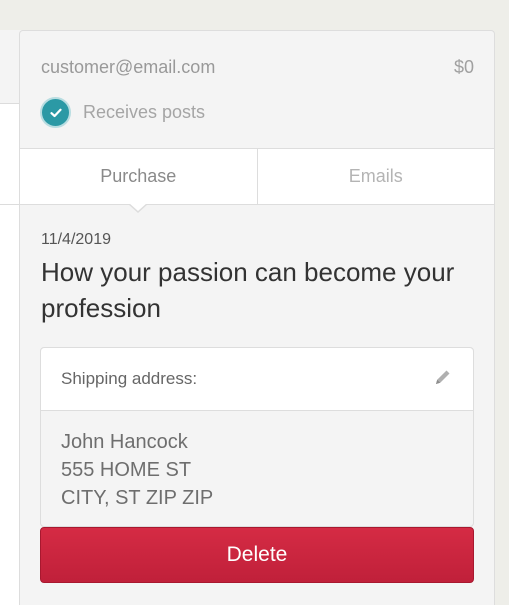  I want to click on receives-posts-toggle: Receives posts, so click(122, 112).